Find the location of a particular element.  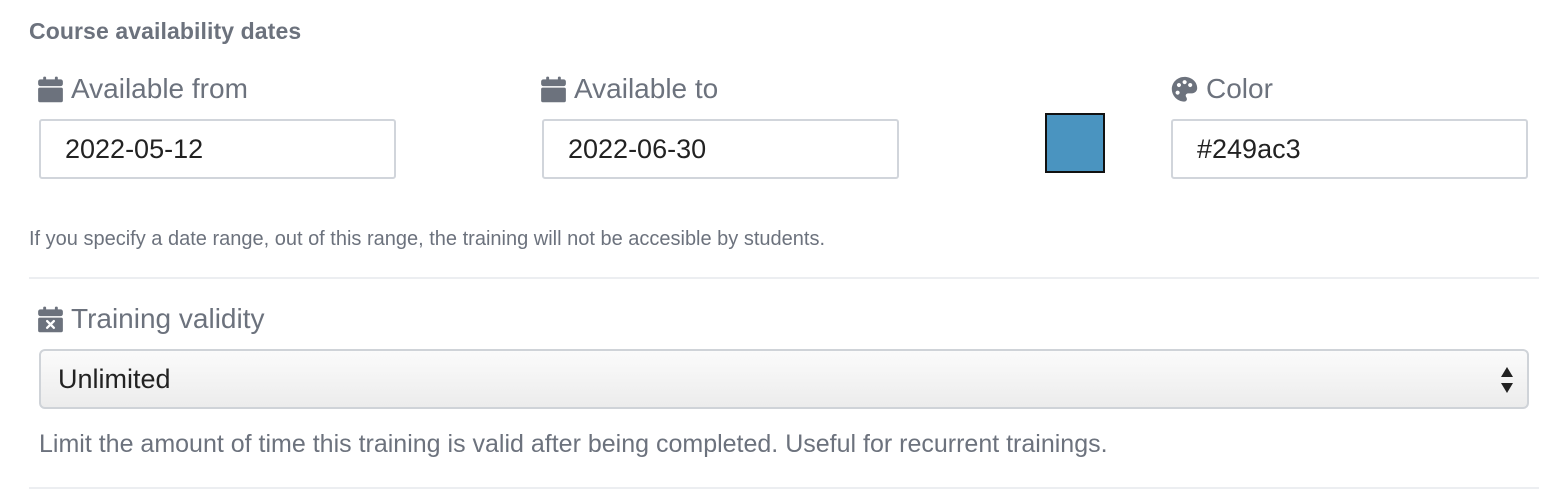

calendar-x-icon is located at coordinates (50, 319).